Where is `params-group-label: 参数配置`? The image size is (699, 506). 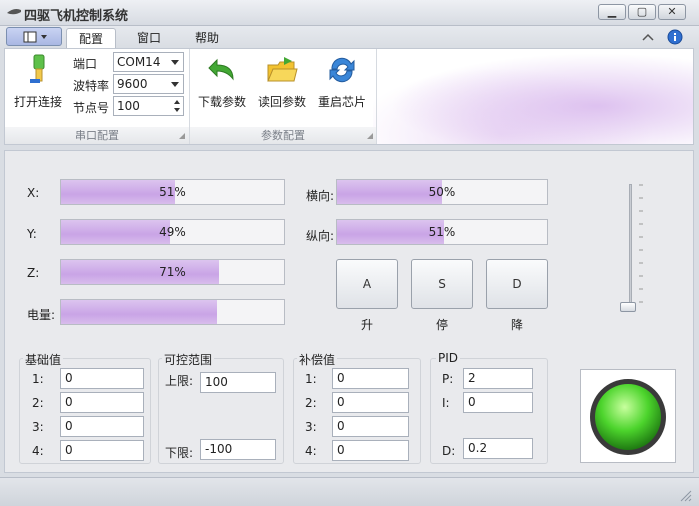 params-group-label: 参数配置 is located at coordinates (283, 135).